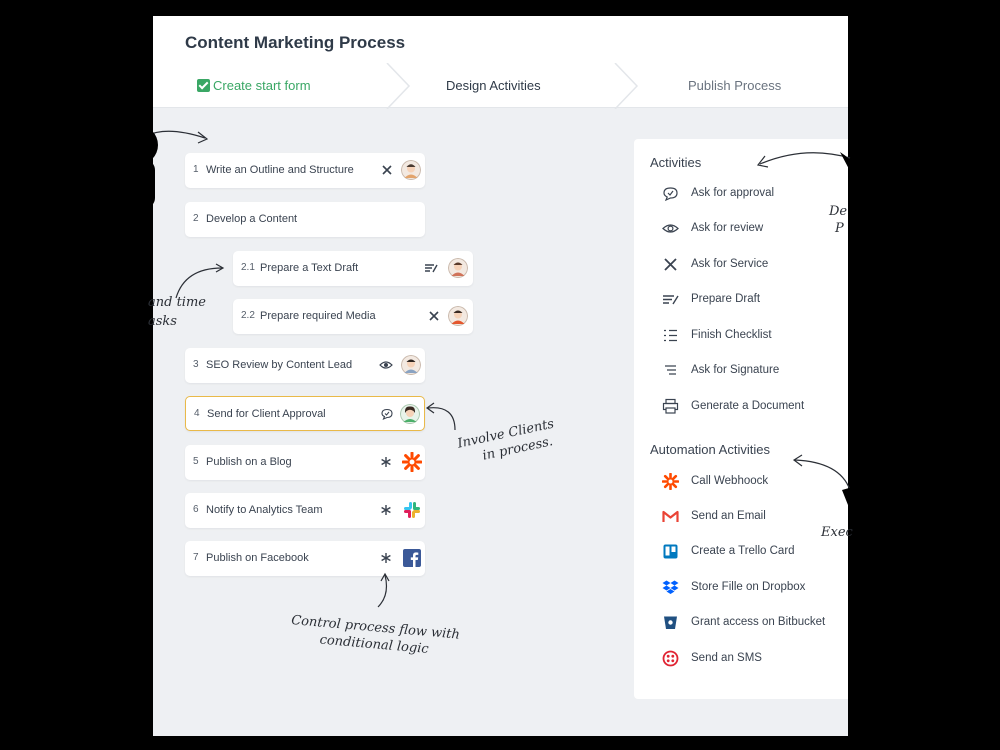  What do you see at coordinates (196, 169) in the screenshot?
I see `task-number: 1` at bounding box center [196, 169].